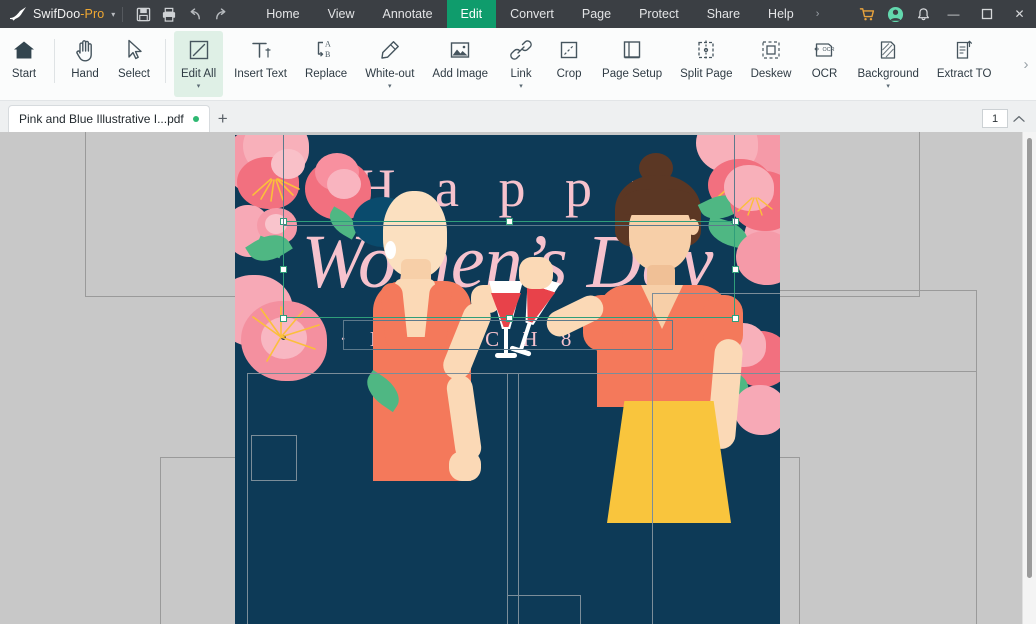 This screenshot has width=1036, height=624. What do you see at coordinates (199, 50) in the screenshot?
I see `edit-pencil-box-icon` at bounding box center [199, 50].